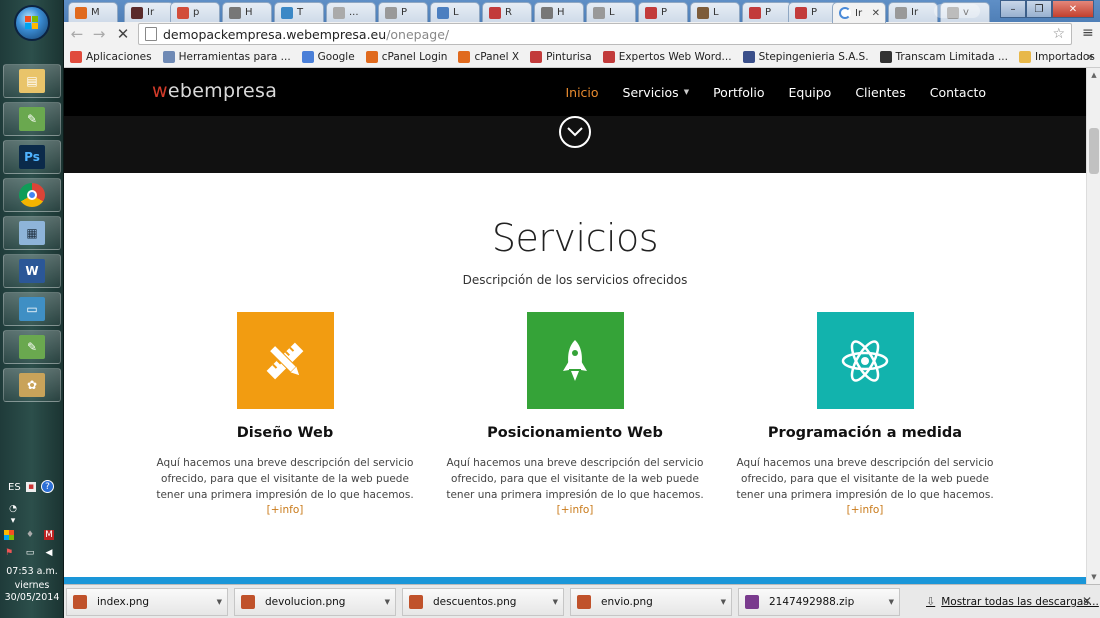 The width and height of the screenshot is (1100, 618). Describe the element at coordinates (1093, 326) in the screenshot. I see `page-scrollbar: ▲ ▼` at that location.